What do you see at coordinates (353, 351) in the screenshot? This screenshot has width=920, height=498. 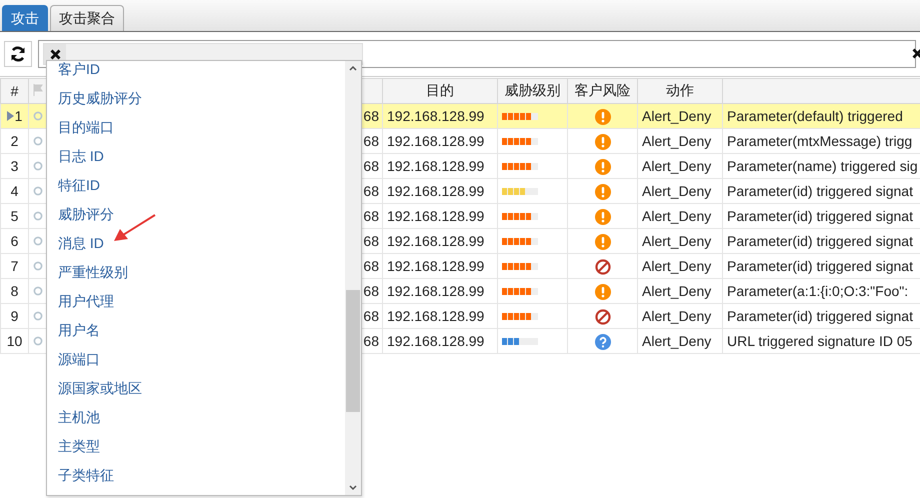 I see `scrollbar-thumb` at bounding box center [353, 351].